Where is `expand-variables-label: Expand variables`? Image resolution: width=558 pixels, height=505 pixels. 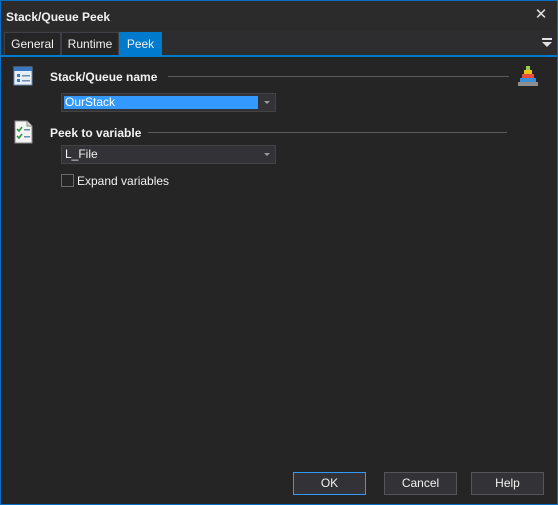
expand-variables-label: Expand variables is located at coordinates (123, 181).